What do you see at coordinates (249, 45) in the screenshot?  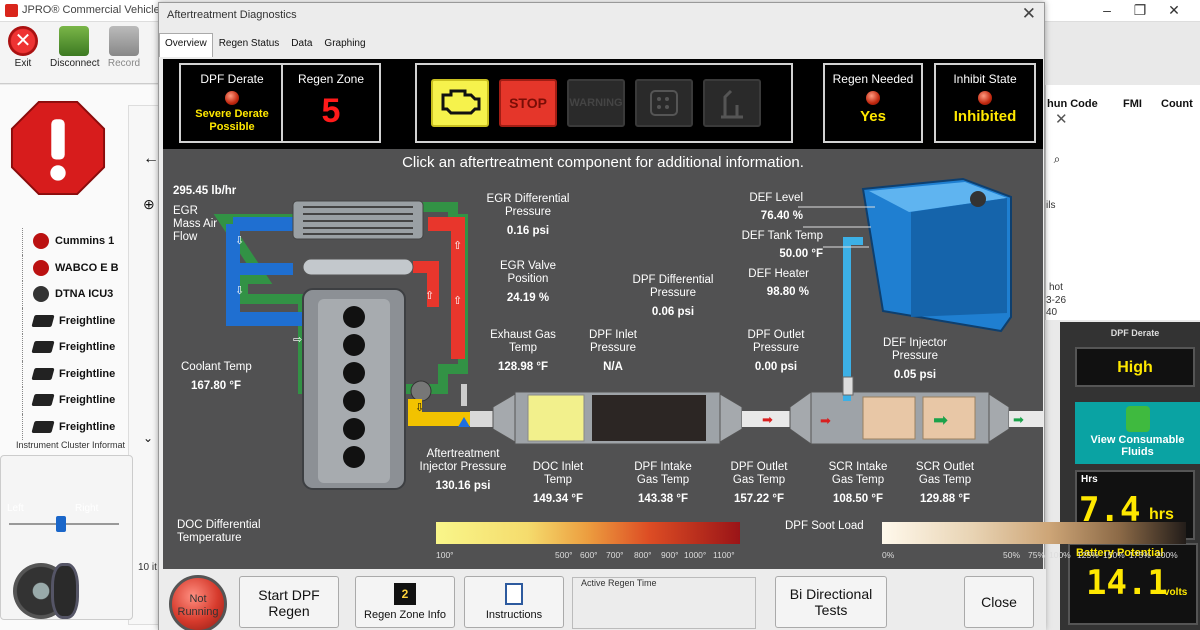 I see `tab-regen-status: Regen Status` at bounding box center [249, 45].